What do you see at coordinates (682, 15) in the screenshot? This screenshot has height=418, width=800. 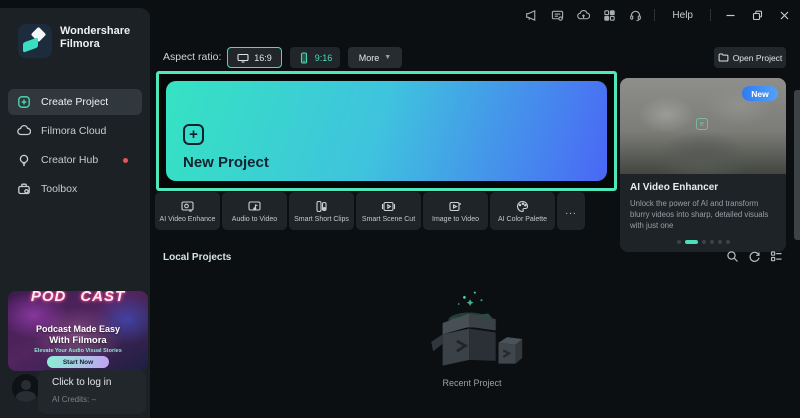 I see `help-menu: Help` at bounding box center [682, 15].